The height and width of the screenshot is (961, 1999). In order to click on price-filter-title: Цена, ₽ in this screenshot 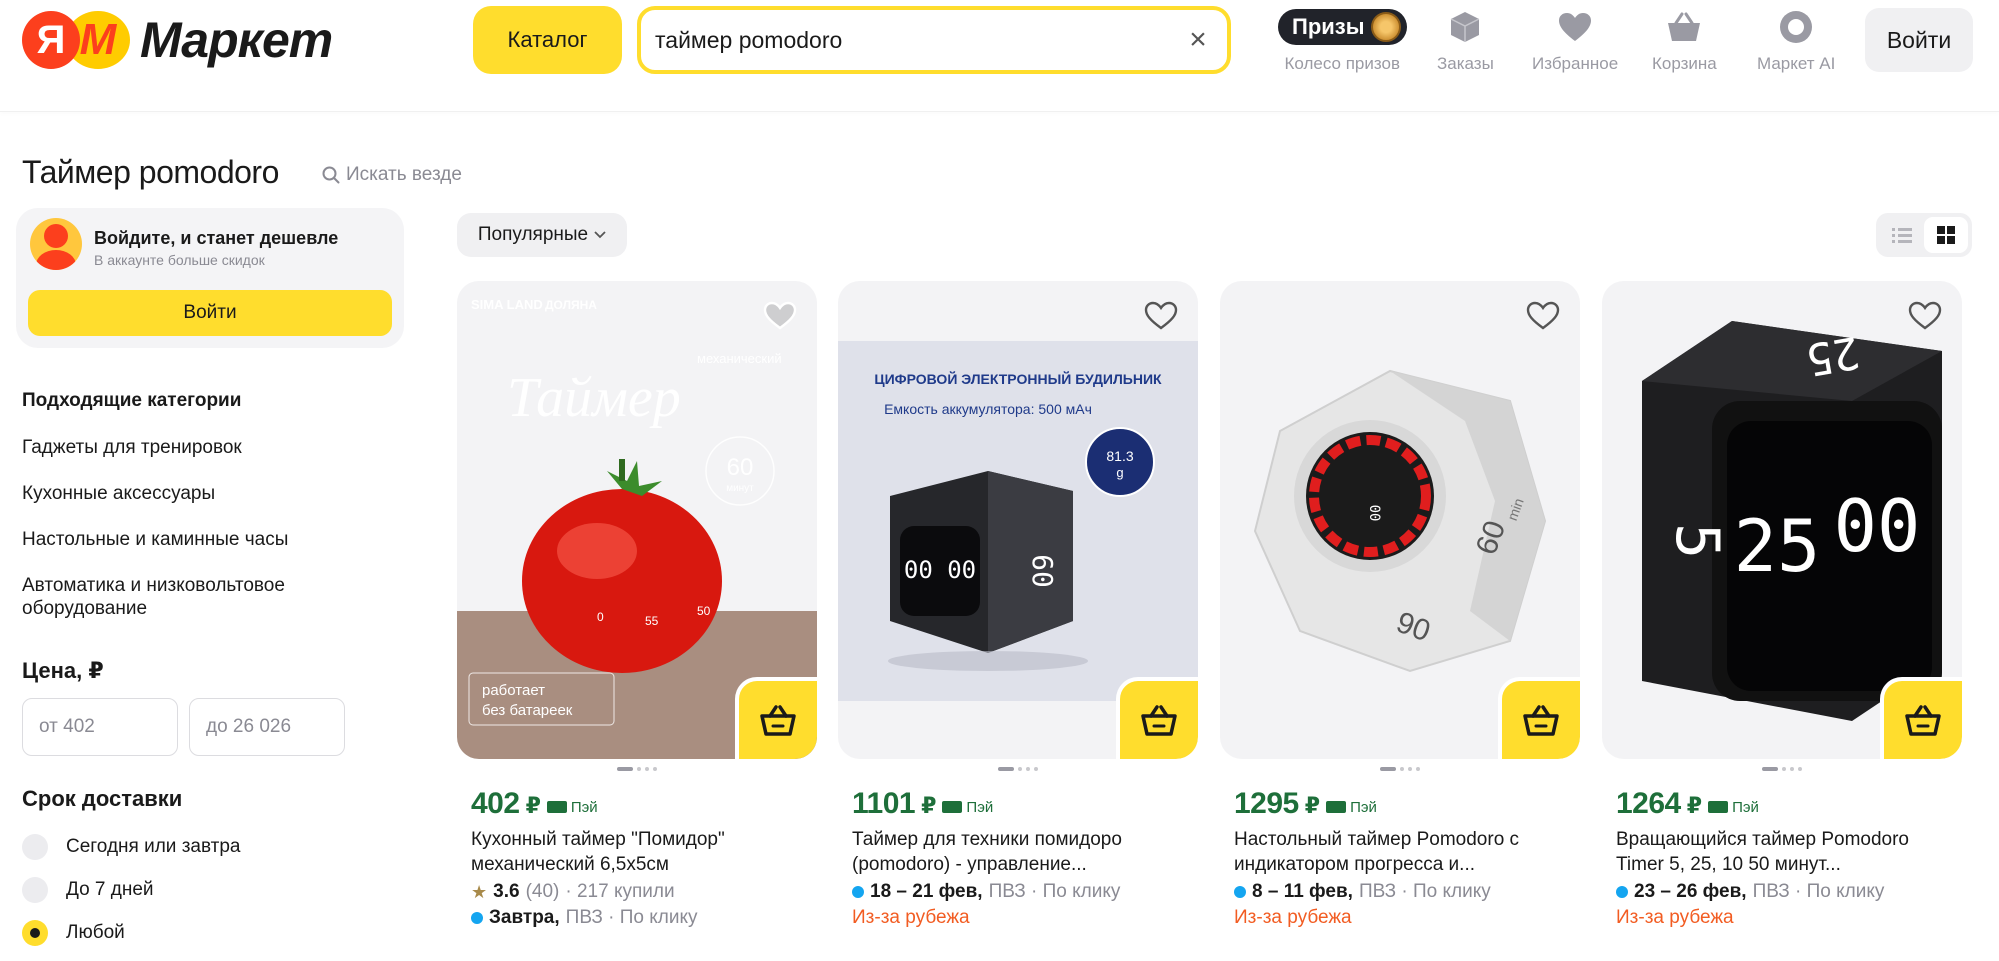, I will do `click(63, 670)`.